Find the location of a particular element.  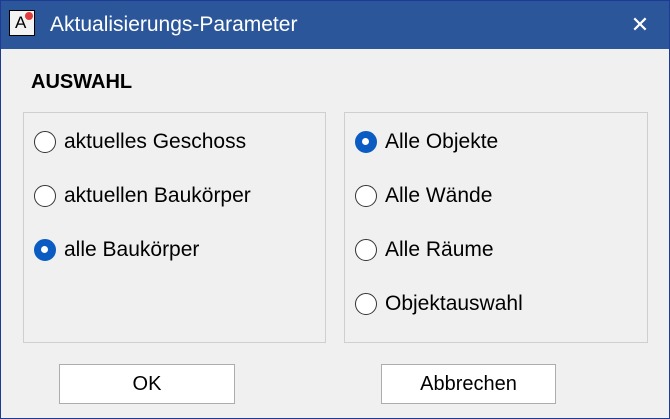

radio-label: Alle Räume is located at coordinates (439, 249).